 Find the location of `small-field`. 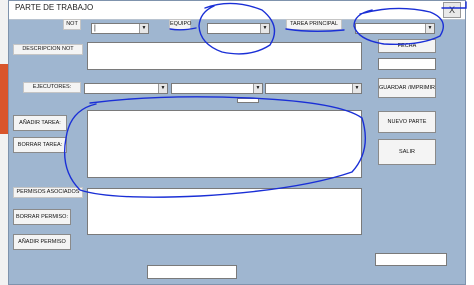

small-field is located at coordinates (248, 100).